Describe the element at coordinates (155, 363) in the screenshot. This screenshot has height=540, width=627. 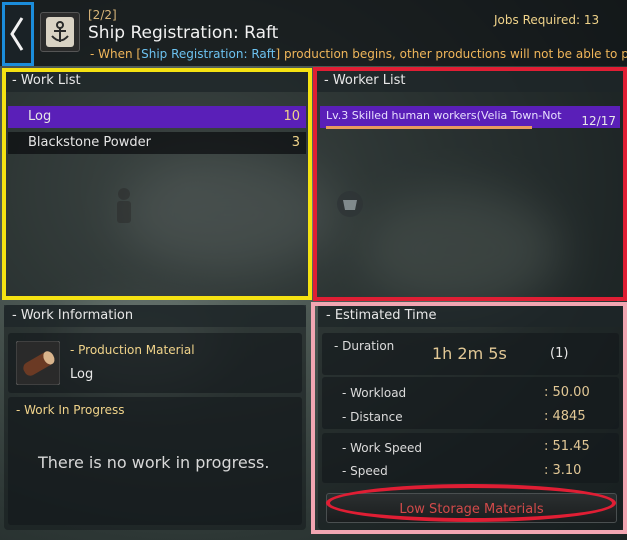
I see `production-material-box: - Production Material Log` at that location.